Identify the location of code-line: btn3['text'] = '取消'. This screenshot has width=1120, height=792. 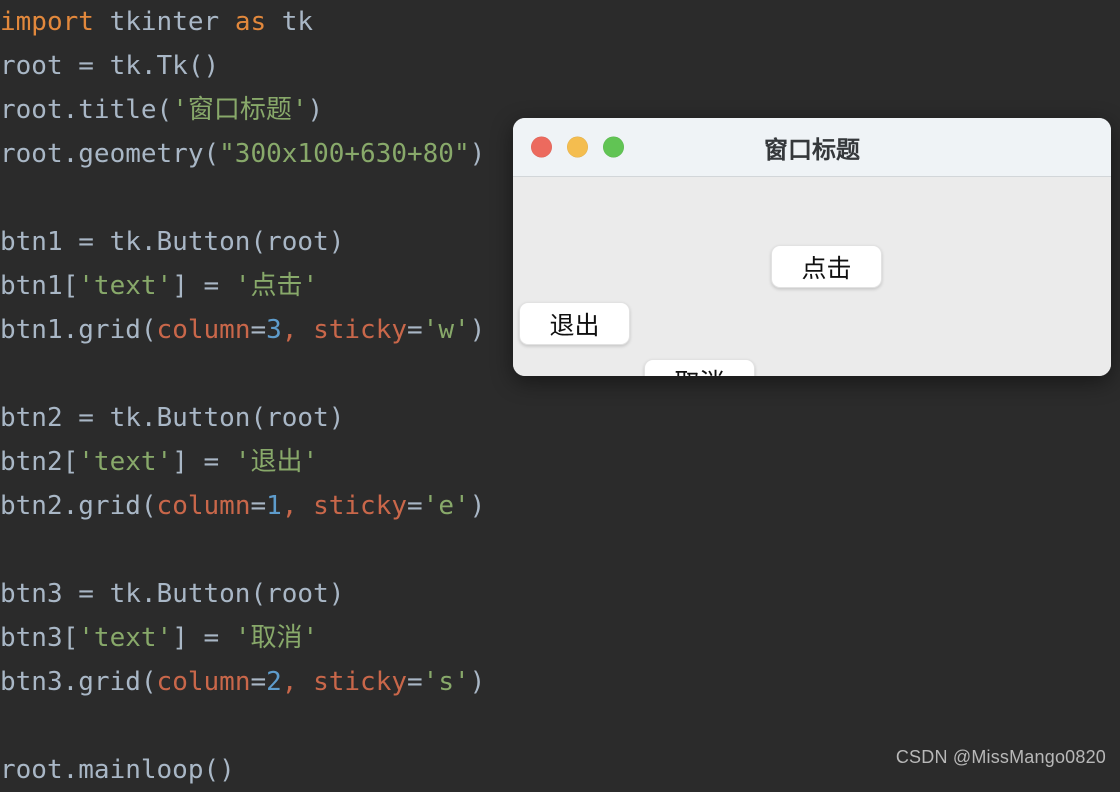
(159, 638).